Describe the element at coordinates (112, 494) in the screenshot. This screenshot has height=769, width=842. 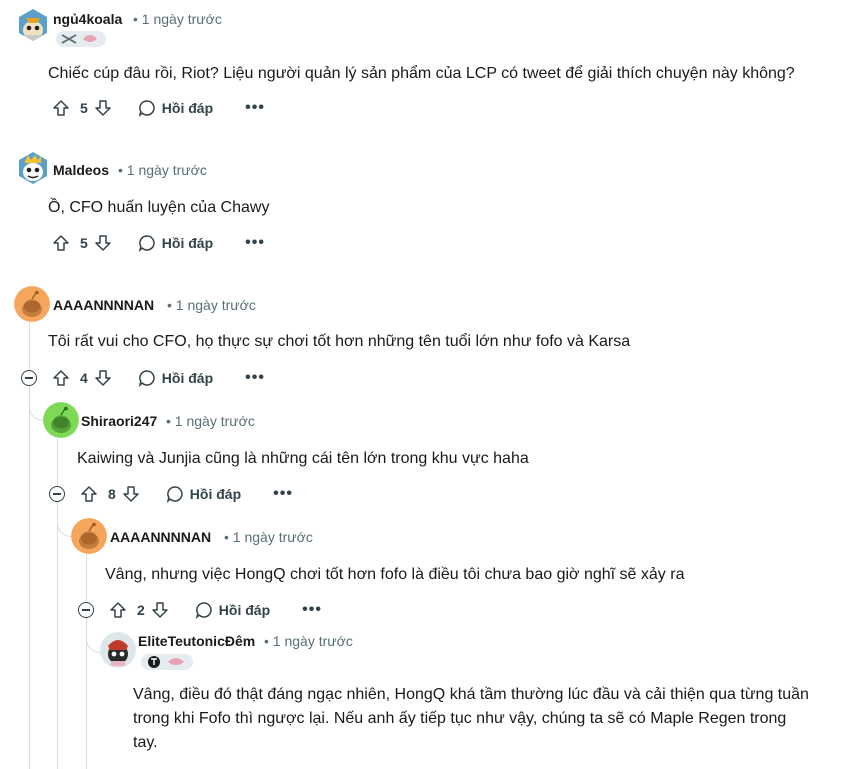
I see `vote-count: 8` at that location.